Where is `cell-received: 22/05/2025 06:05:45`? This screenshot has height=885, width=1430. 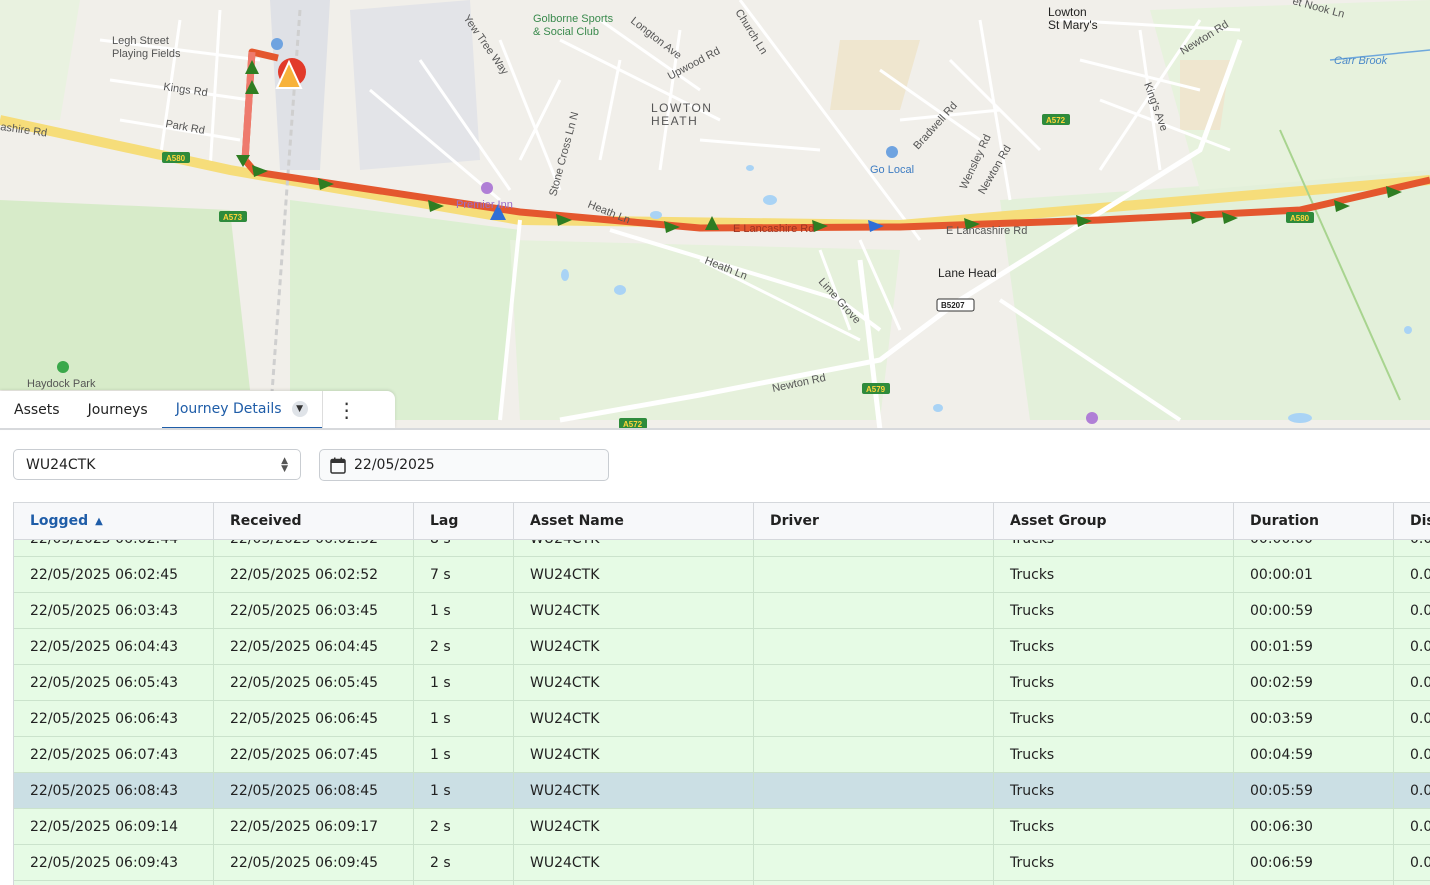 cell-received: 22/05/2025 06:05:45 is located at coordinates (314, 682).